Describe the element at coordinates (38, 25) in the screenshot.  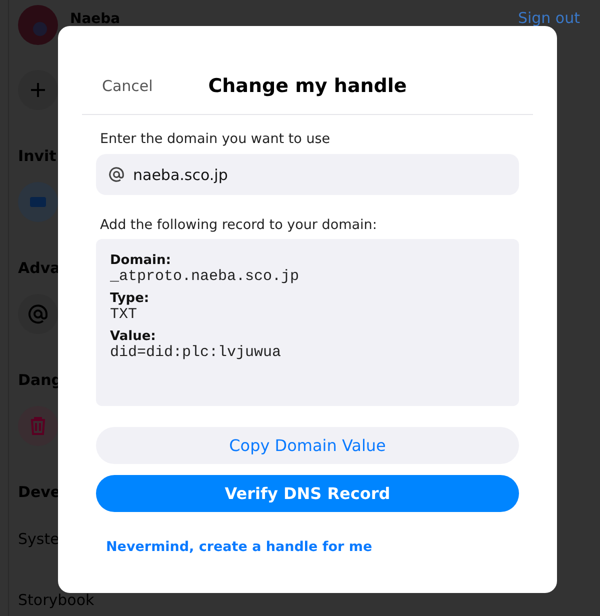
I see `avatar-icon` at that location.